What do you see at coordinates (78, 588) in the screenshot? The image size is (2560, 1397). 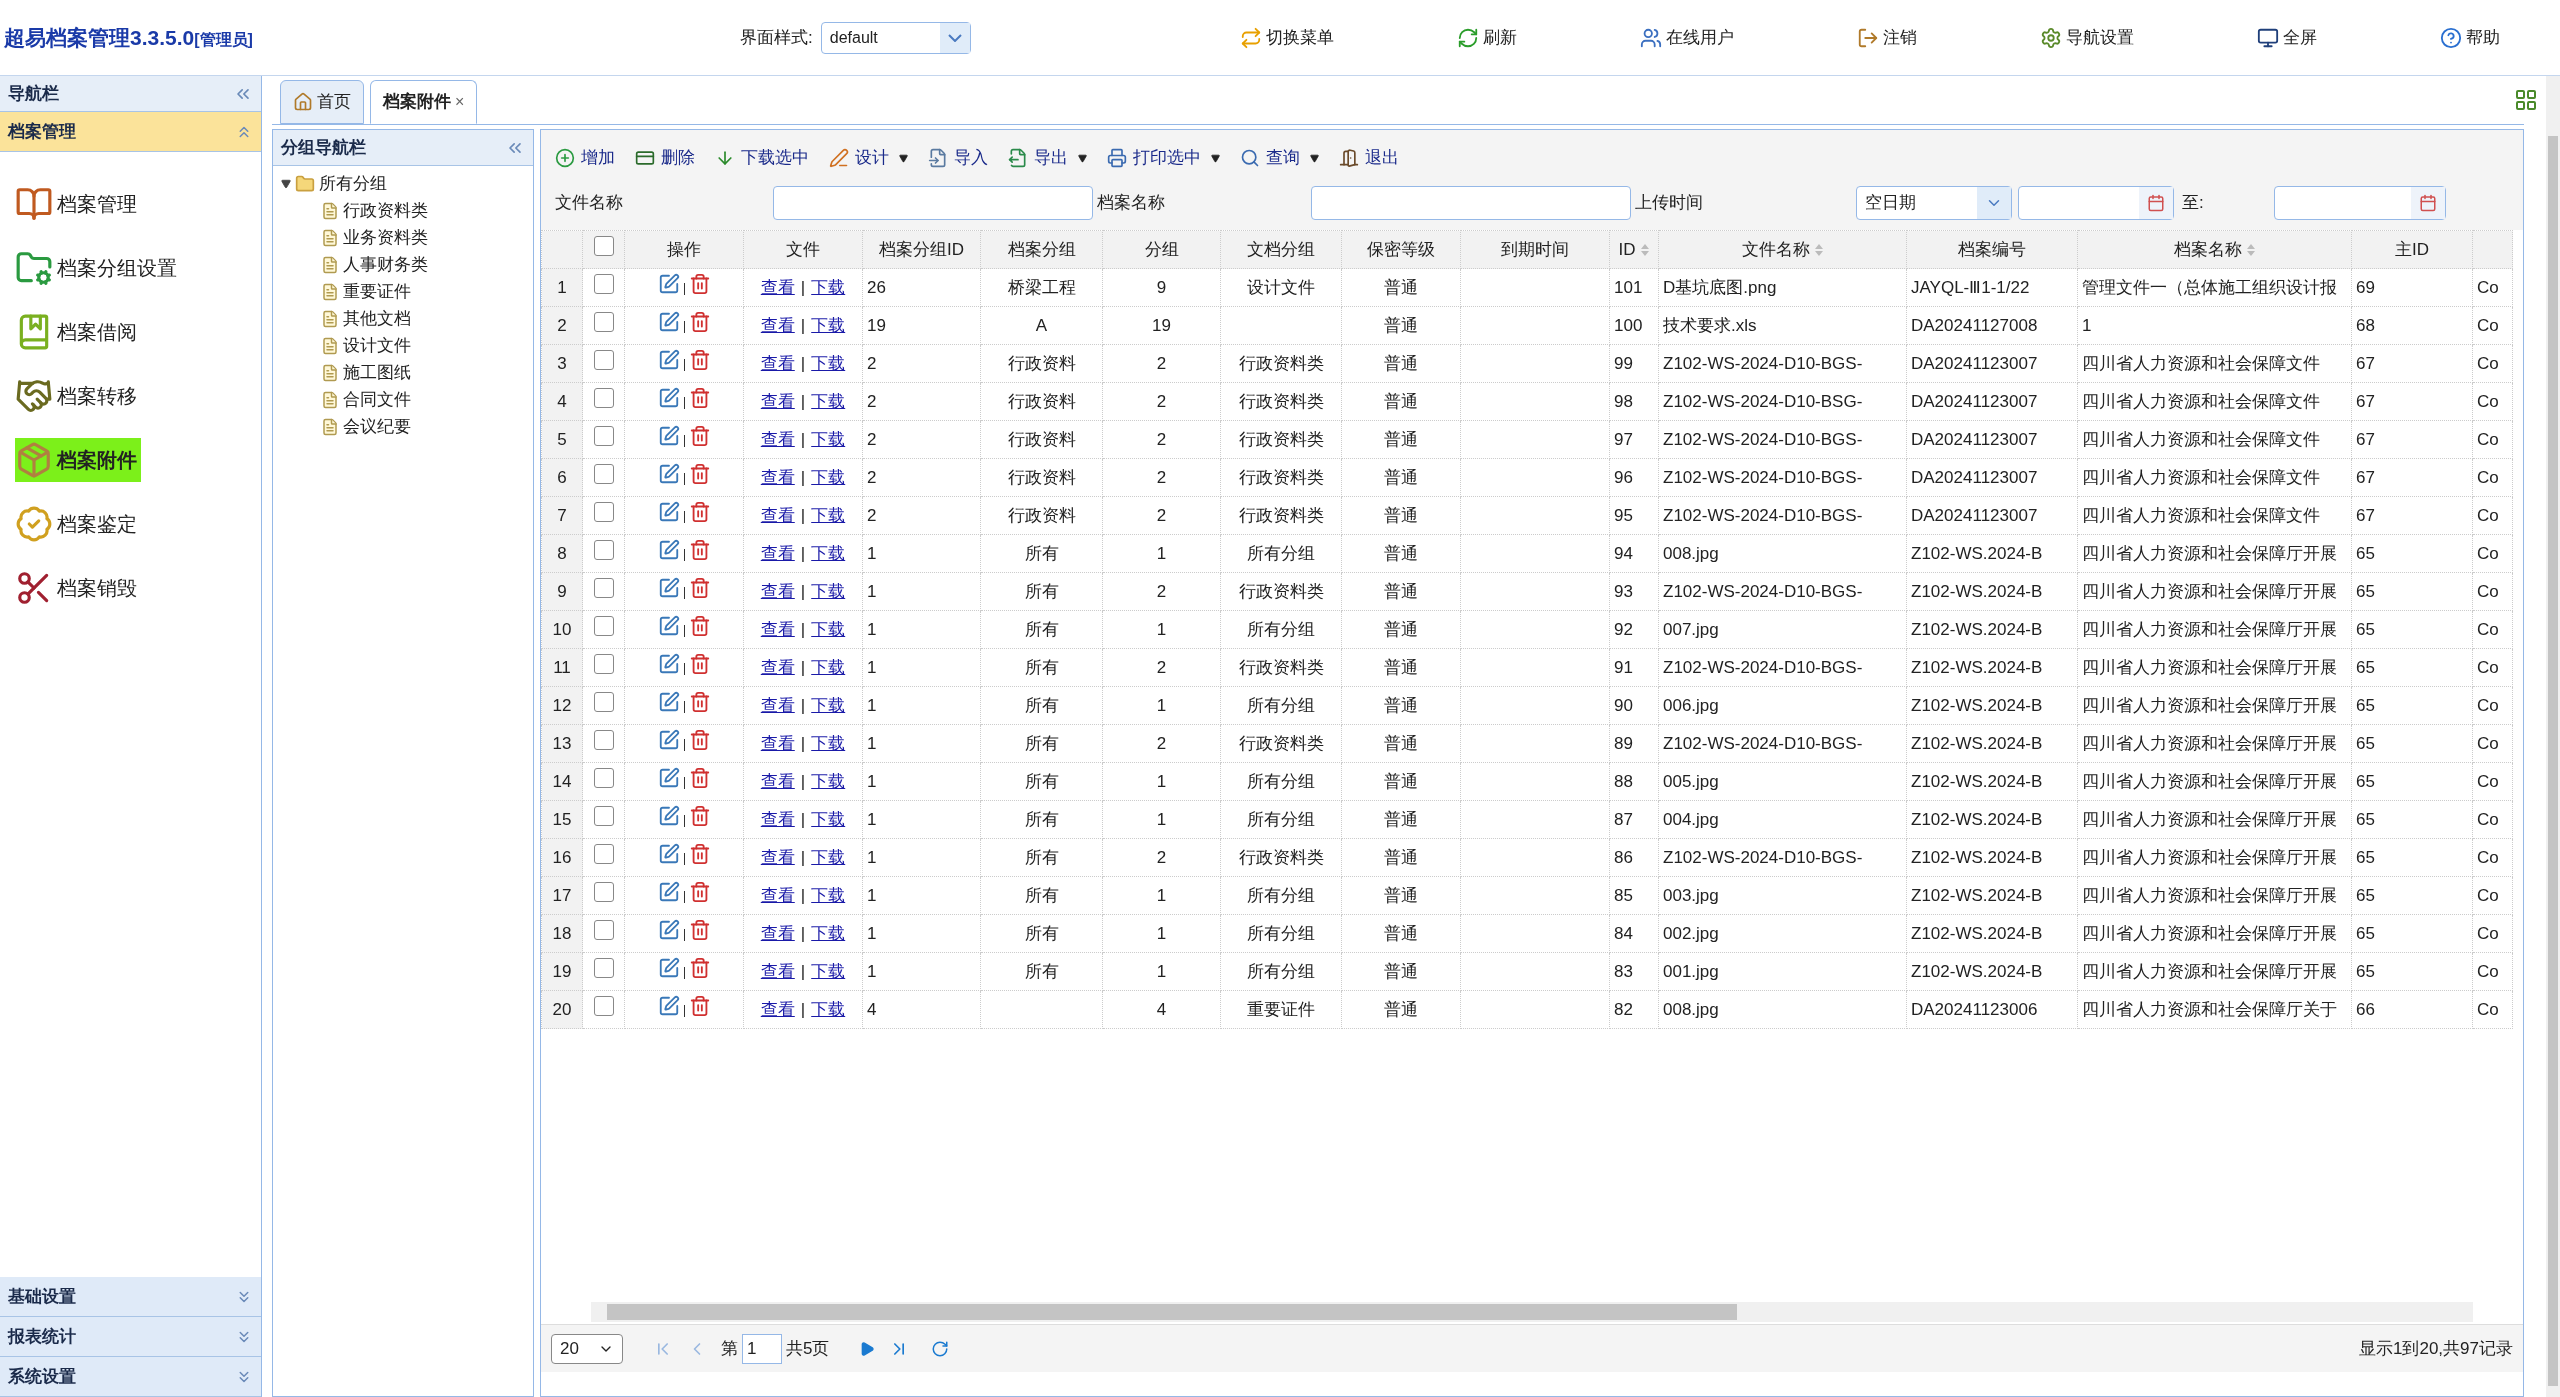 I see `nav-item: 档案销毁` at bounding box center [78, 588].